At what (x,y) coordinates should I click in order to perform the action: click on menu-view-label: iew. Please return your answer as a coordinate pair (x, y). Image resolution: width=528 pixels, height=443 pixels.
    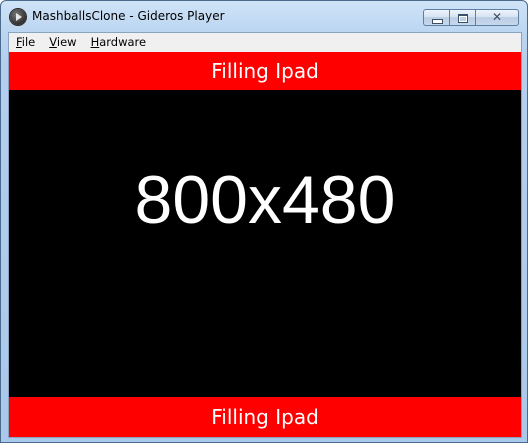
    Looking at the image, I should click on (66, 42).